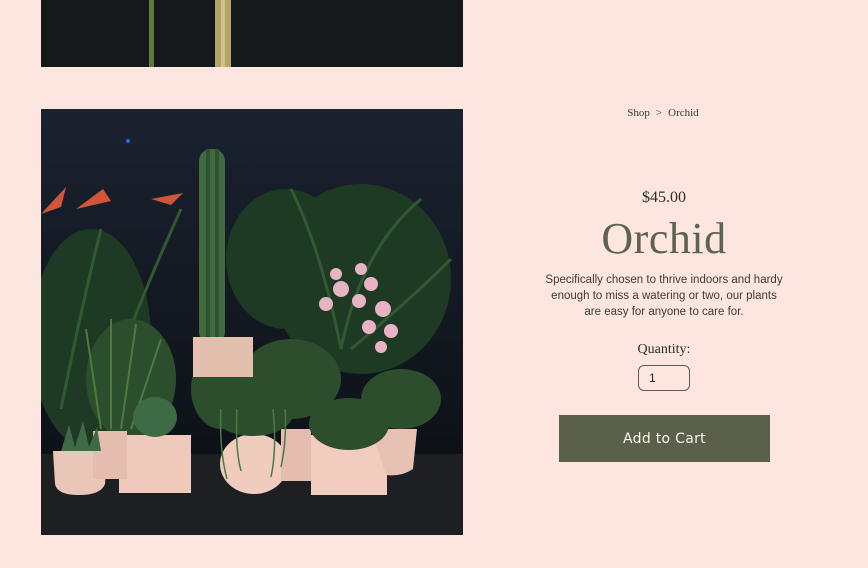 The width and height of the screenshot is (868, 568). What do you see at coordinates (664, 438) in the screenshot?
I see `add-to-cart-button: Add to Cart` at bounding box center [664, 438].